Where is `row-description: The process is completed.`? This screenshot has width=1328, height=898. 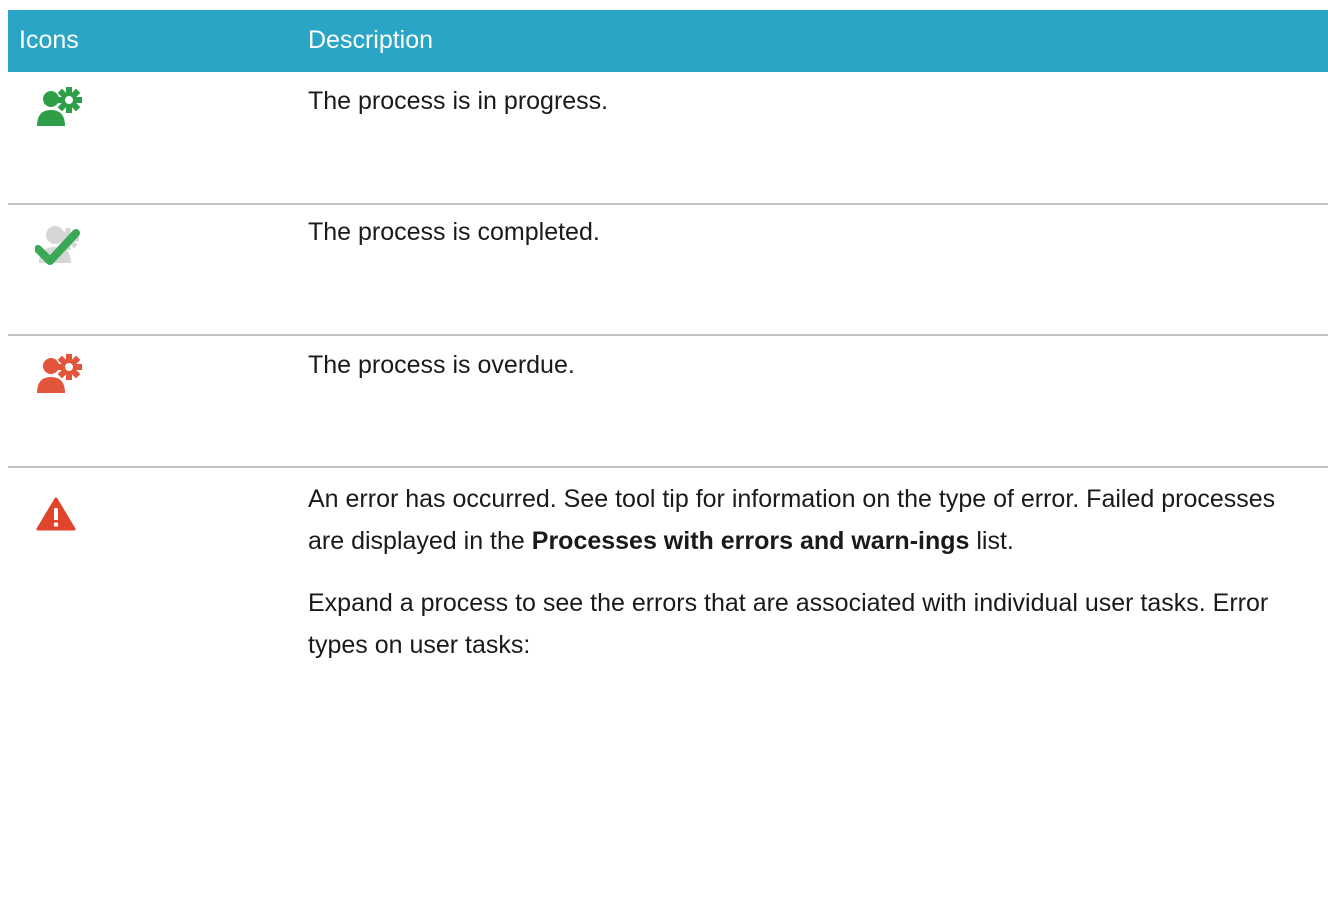
row-description: The process is completed. is located at coordinates (454, 232).